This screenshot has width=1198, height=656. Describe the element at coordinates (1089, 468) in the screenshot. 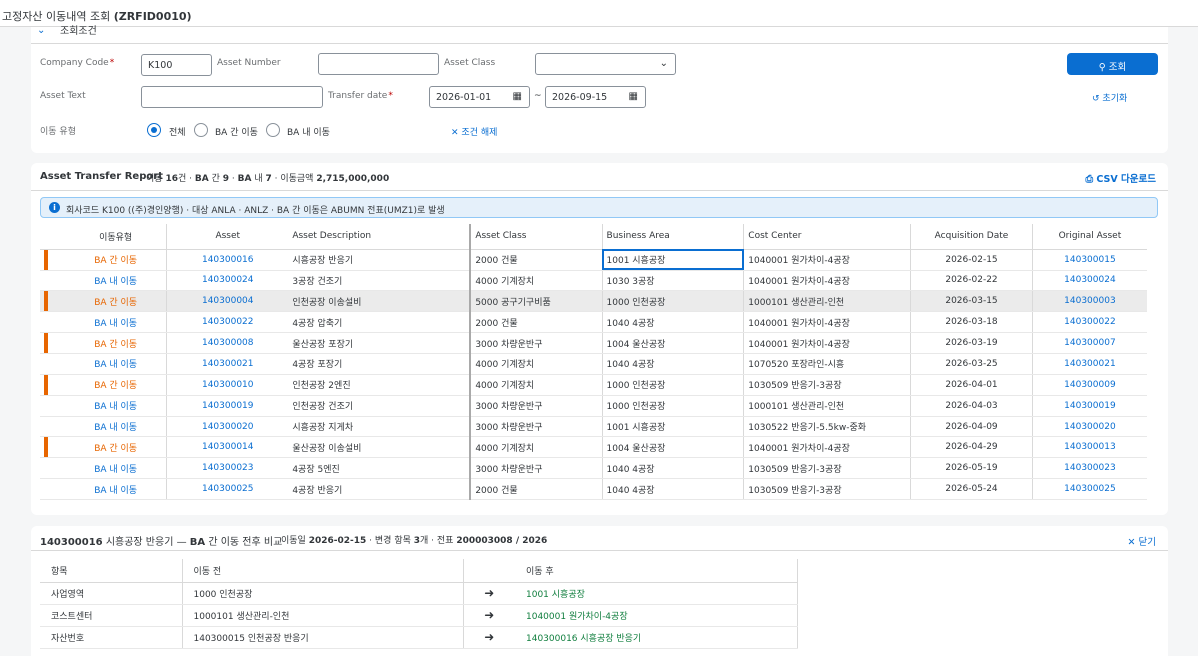

I see `original-asset-link: 140300023` at that location.